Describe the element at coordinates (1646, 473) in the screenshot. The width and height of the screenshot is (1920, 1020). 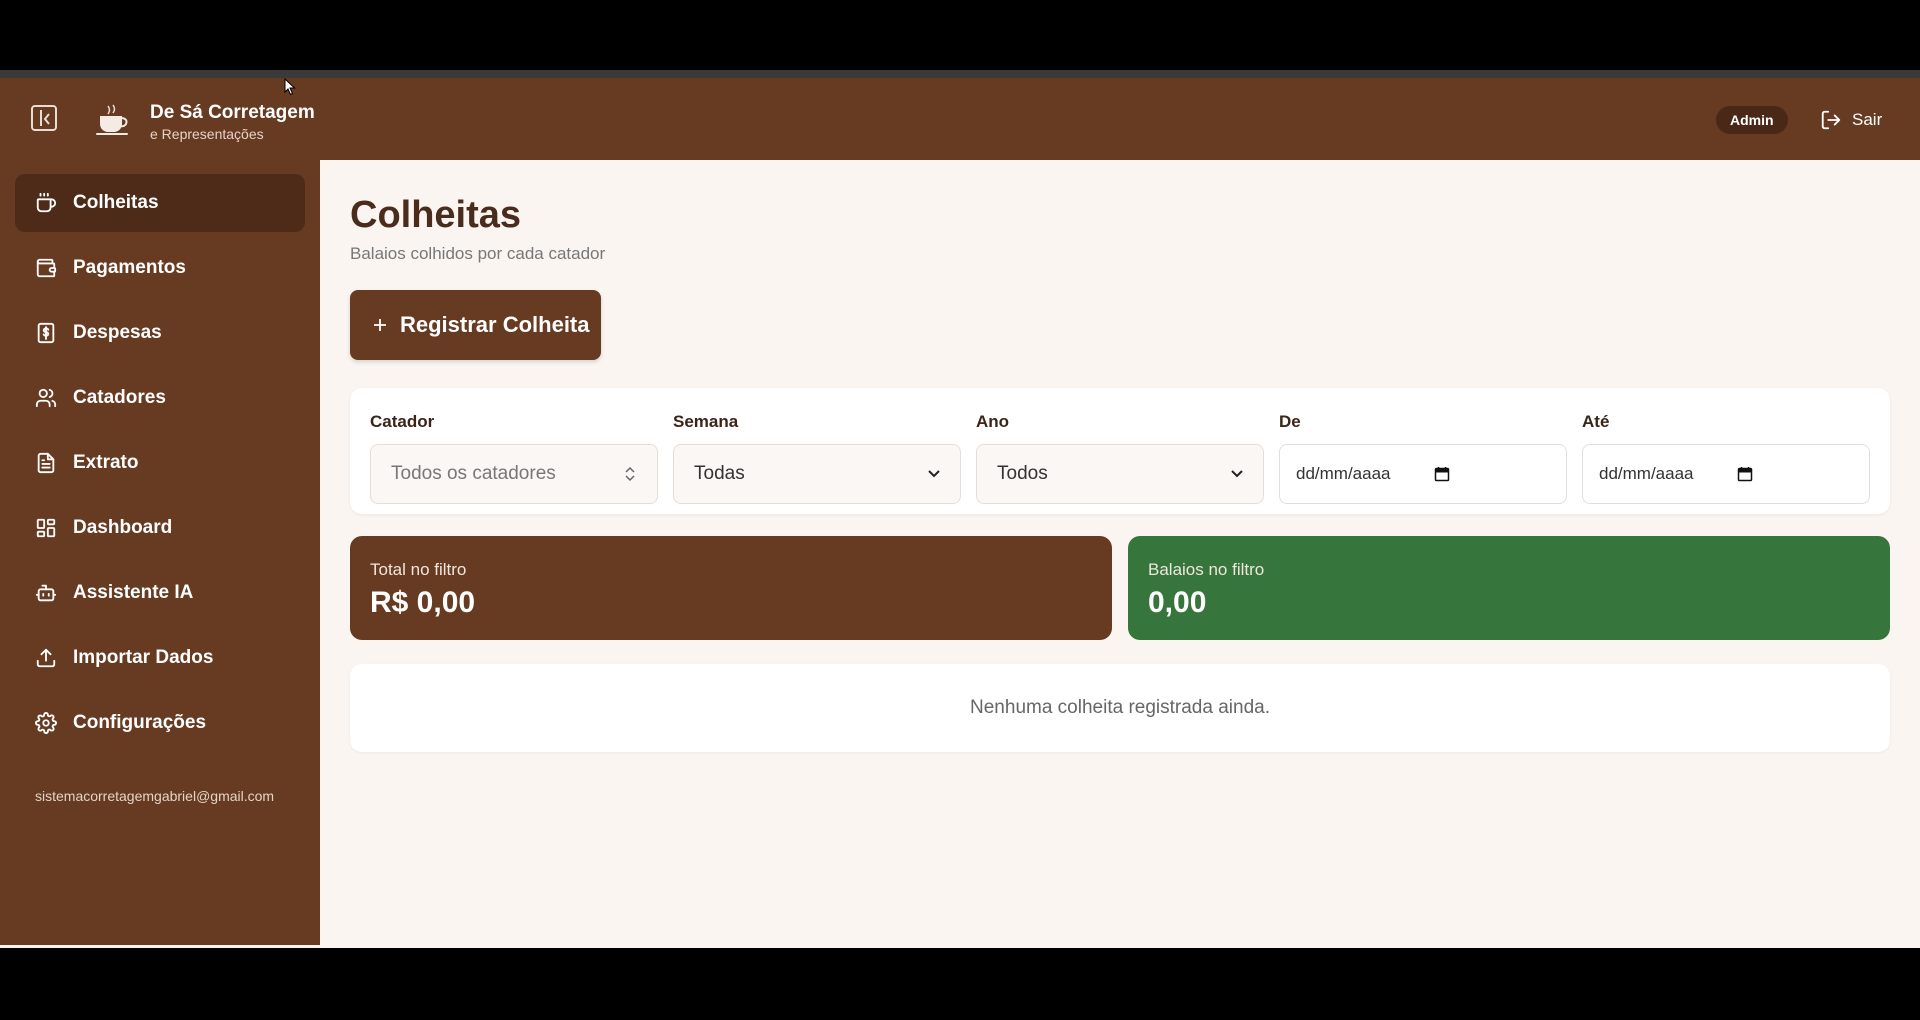
I see `ate-placeholder: dd/mm/aaaa` at that location.